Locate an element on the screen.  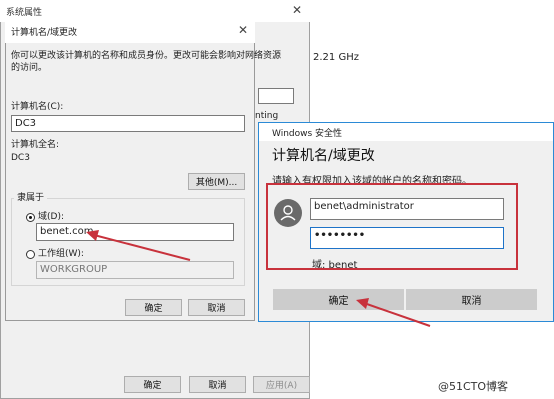
watermark: @51CTO博客 is located at coordinates (473, 386).